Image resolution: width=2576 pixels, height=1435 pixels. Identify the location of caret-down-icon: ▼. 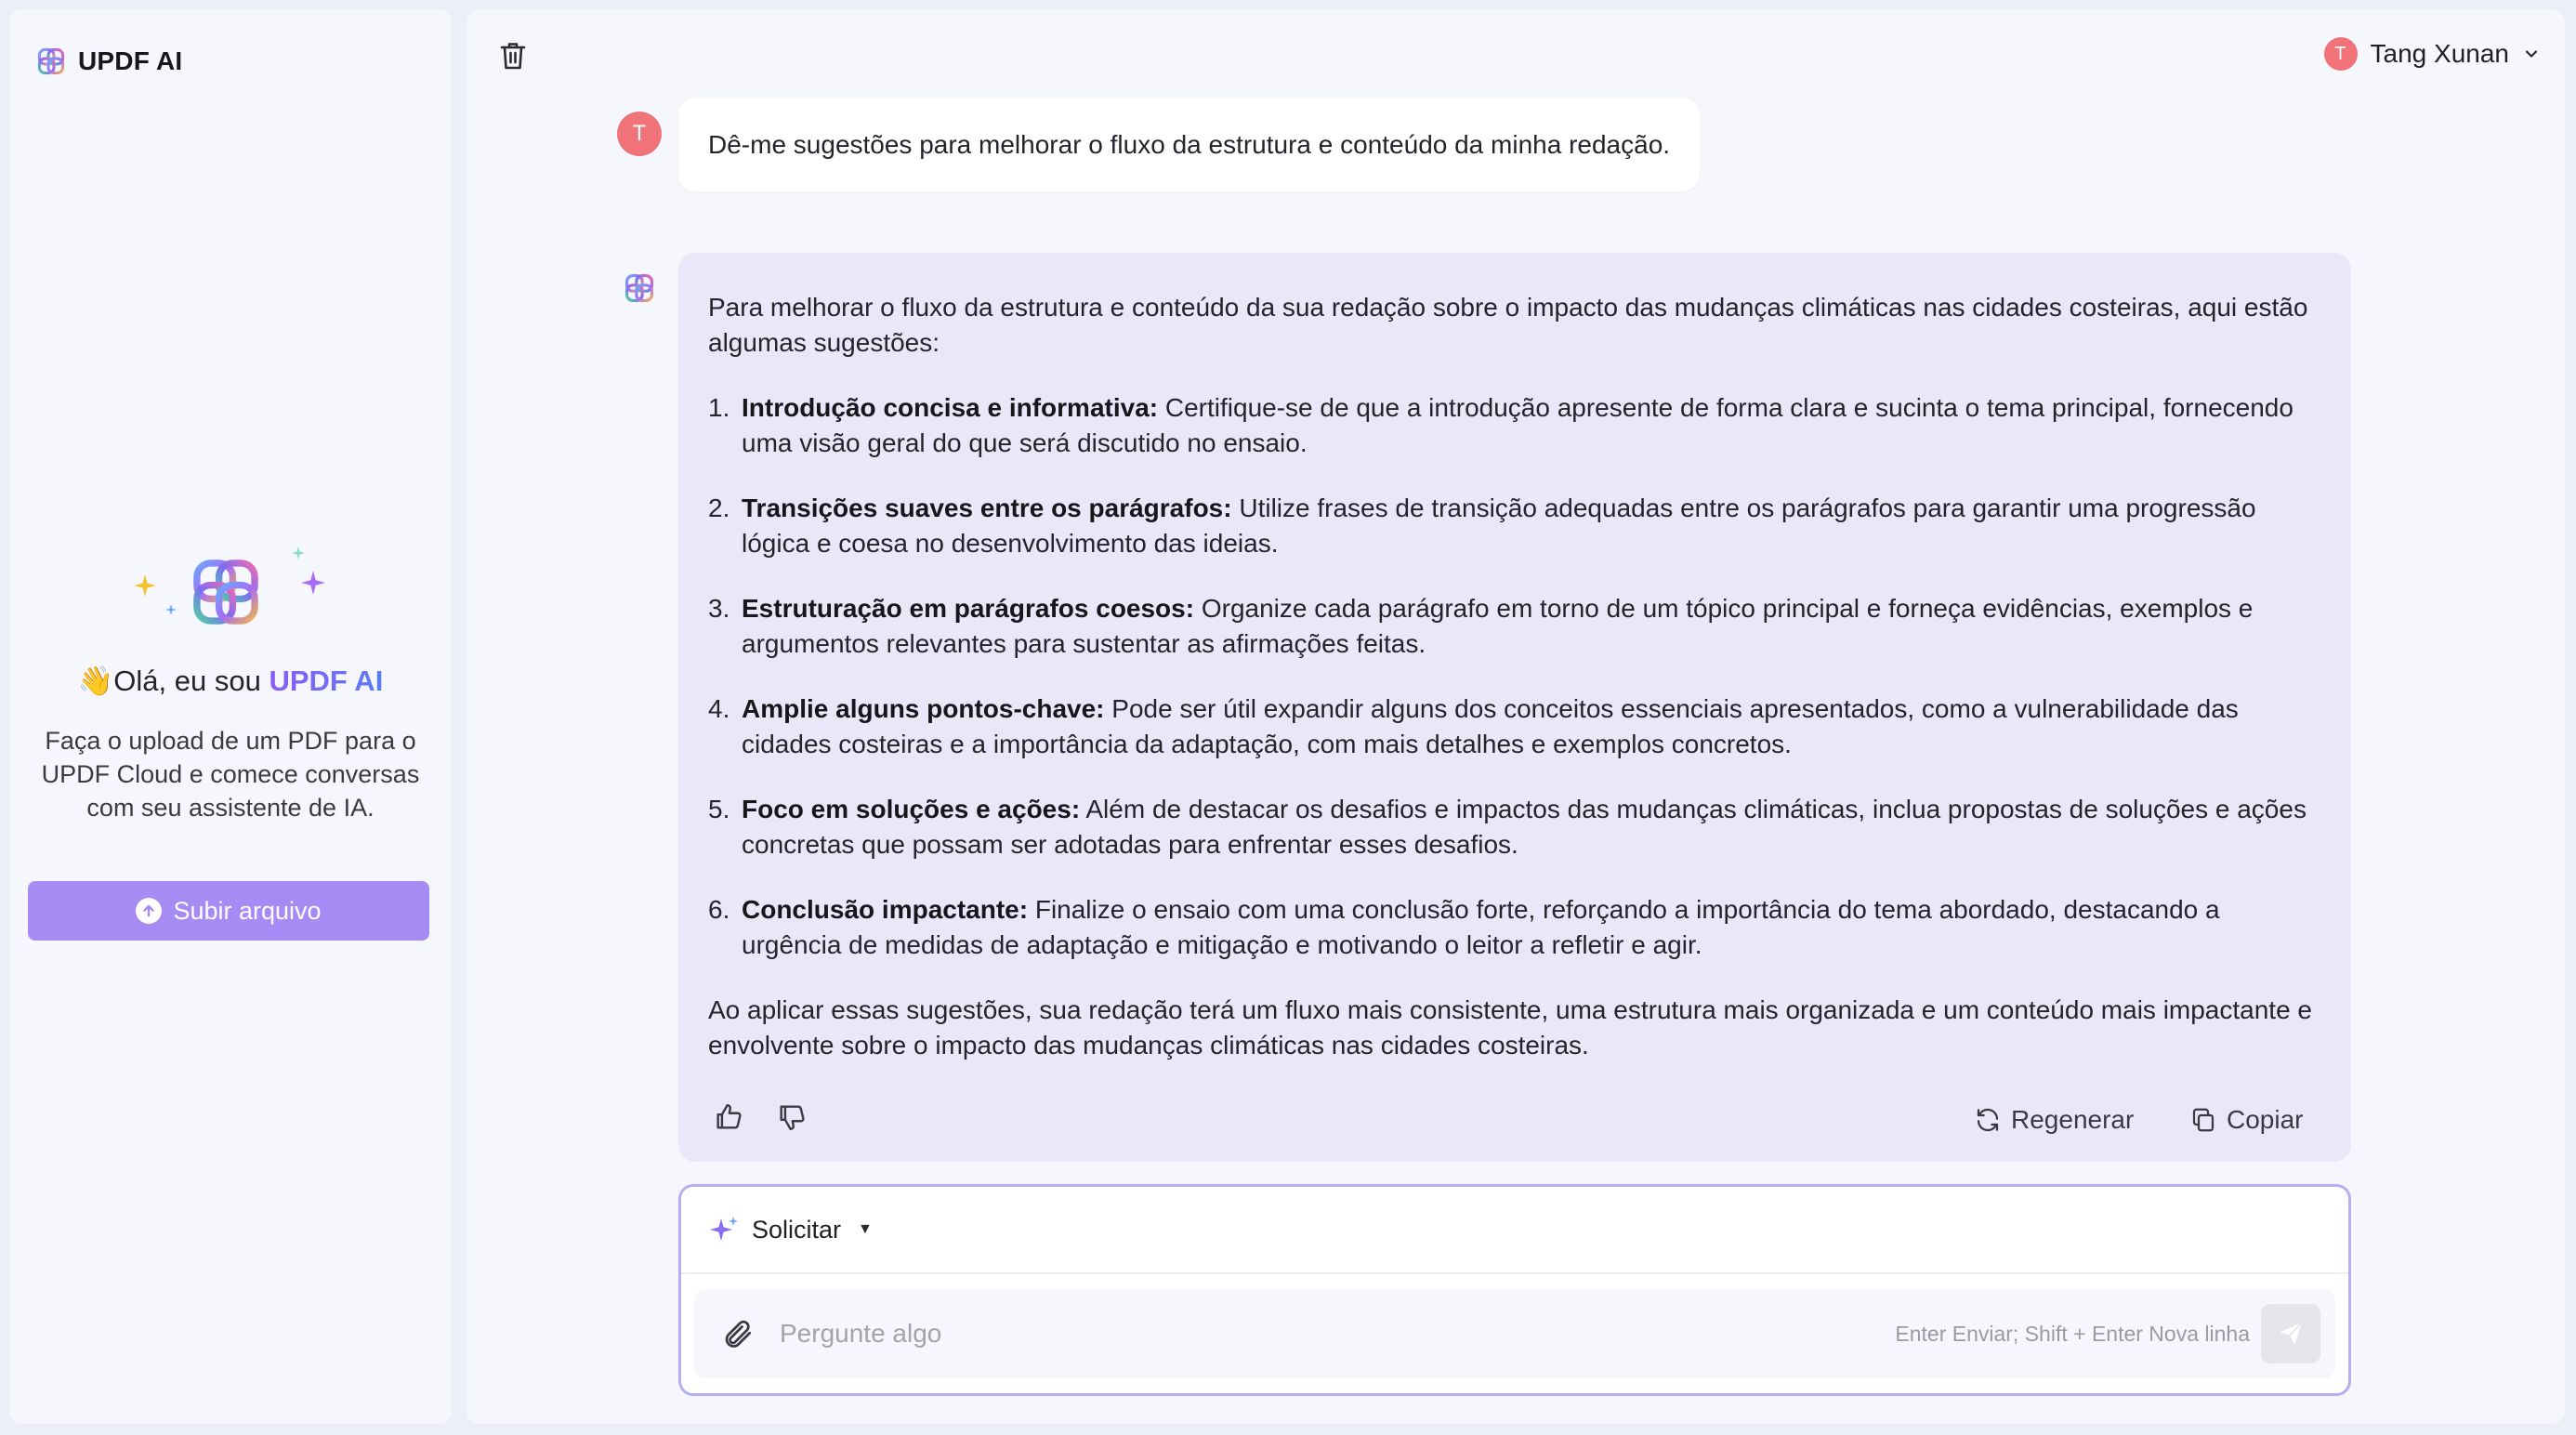
(865, 1229).